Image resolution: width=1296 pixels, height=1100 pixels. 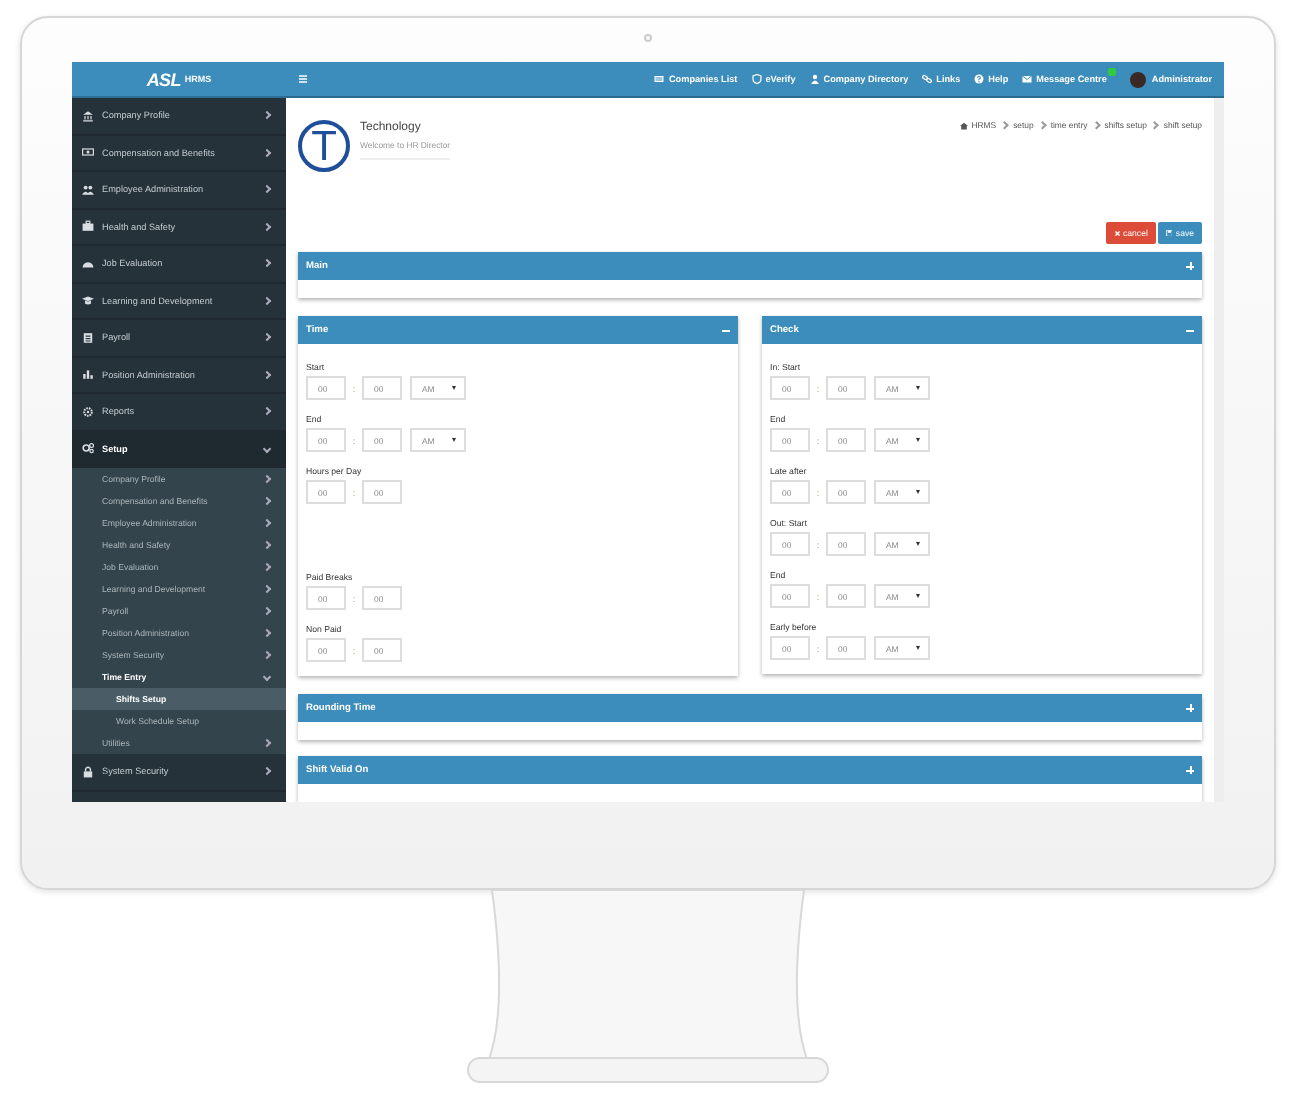 I want to click on link-icon, so click(x=927, y=79).